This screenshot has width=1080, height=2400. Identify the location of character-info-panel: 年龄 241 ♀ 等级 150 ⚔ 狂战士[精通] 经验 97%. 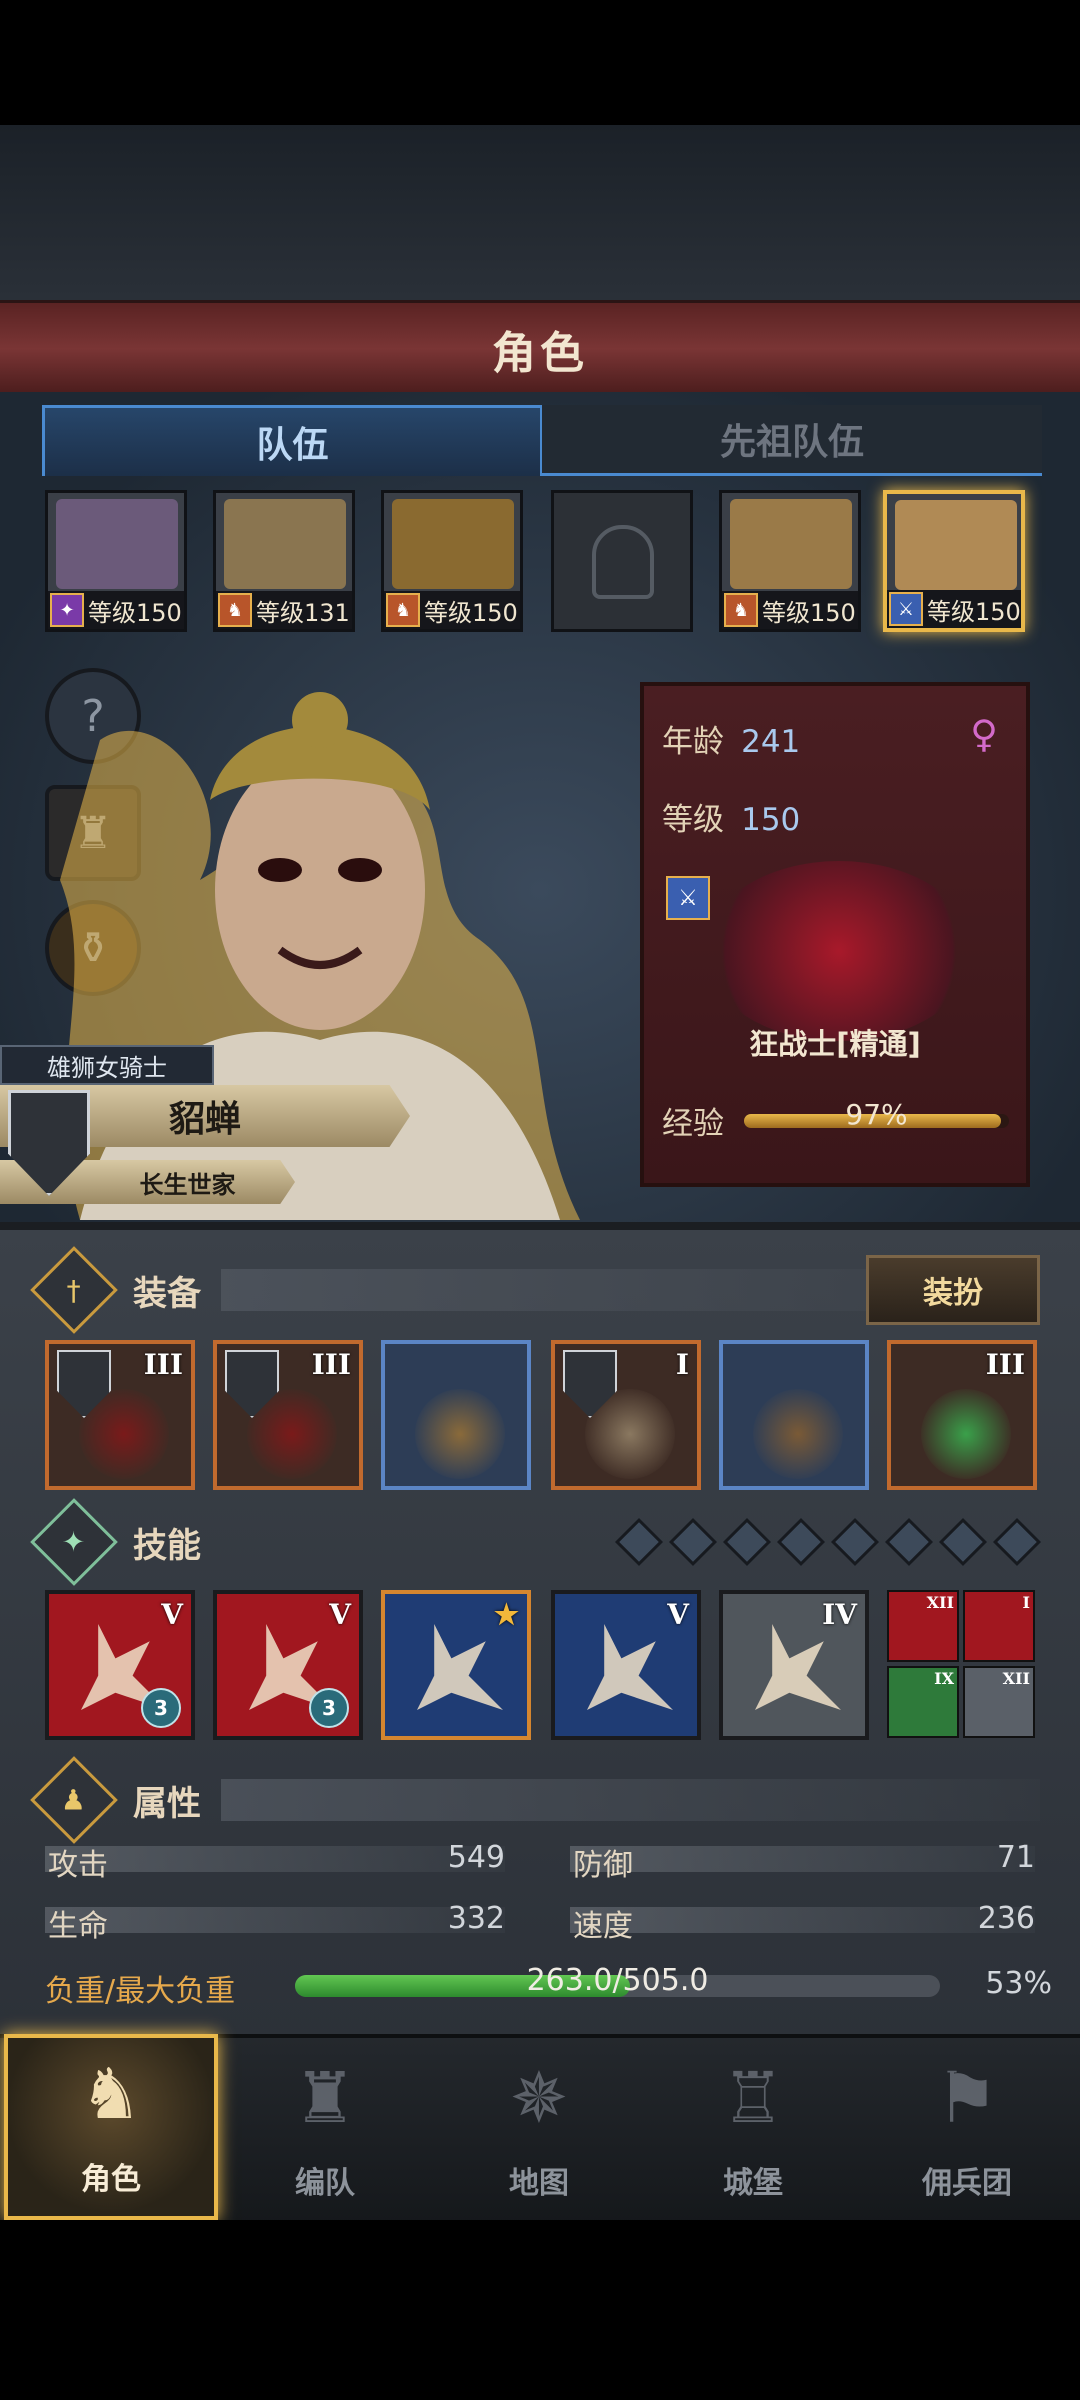
(835, 934).